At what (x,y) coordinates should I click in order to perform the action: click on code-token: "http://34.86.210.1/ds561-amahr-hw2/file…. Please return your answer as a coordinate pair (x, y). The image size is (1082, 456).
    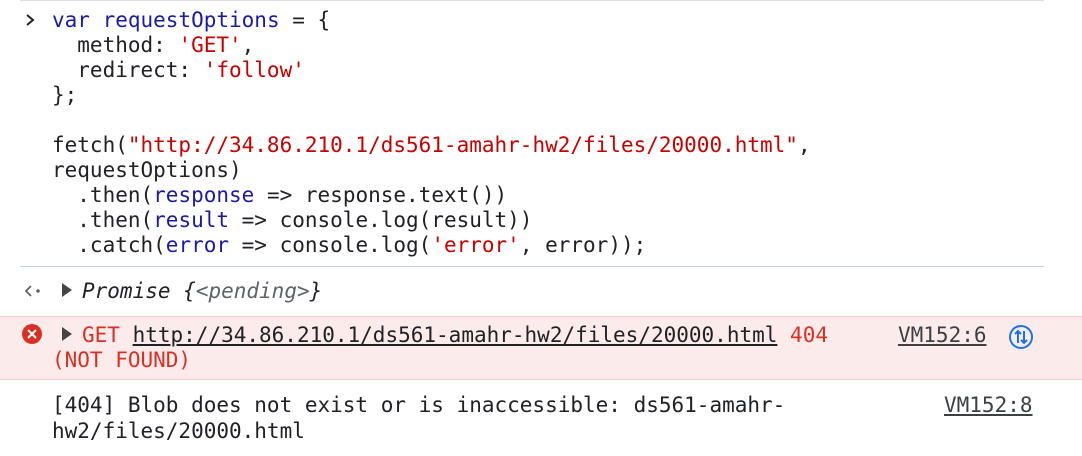
    Looking at the image, I should click on (462, 145).